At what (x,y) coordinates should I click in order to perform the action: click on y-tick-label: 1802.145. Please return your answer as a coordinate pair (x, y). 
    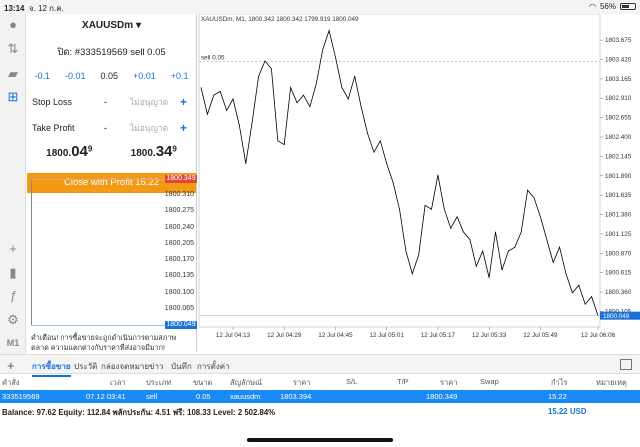
    Looking at the image, I should click on (618, 156).